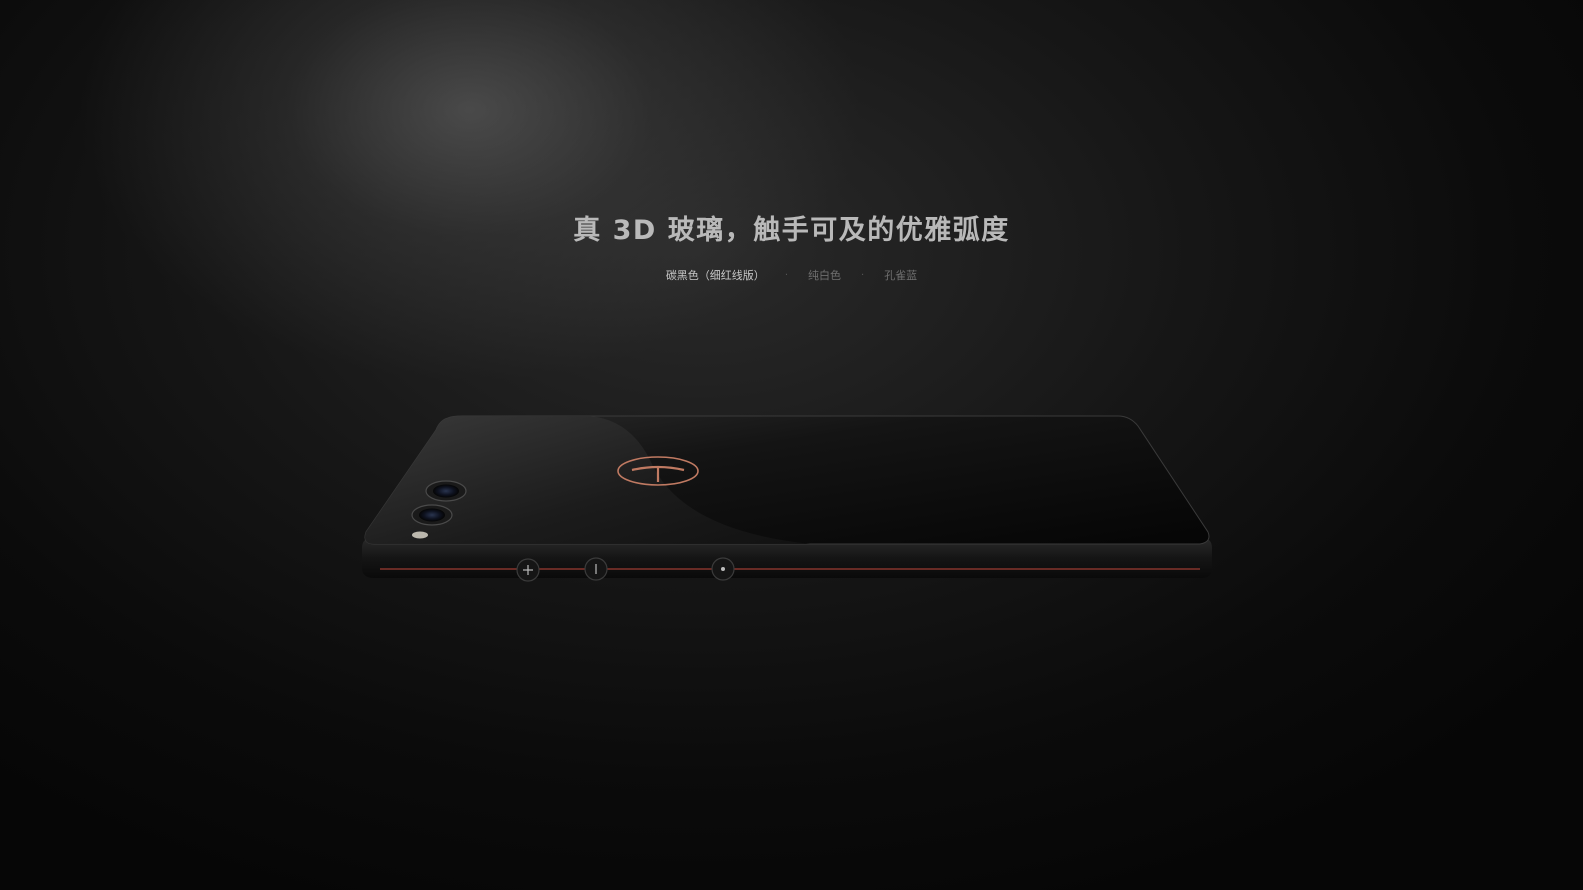 The image size is (1583, 890). I want to click on color-option-peacock-blue: 孔雀蓝, so click(900, 275).